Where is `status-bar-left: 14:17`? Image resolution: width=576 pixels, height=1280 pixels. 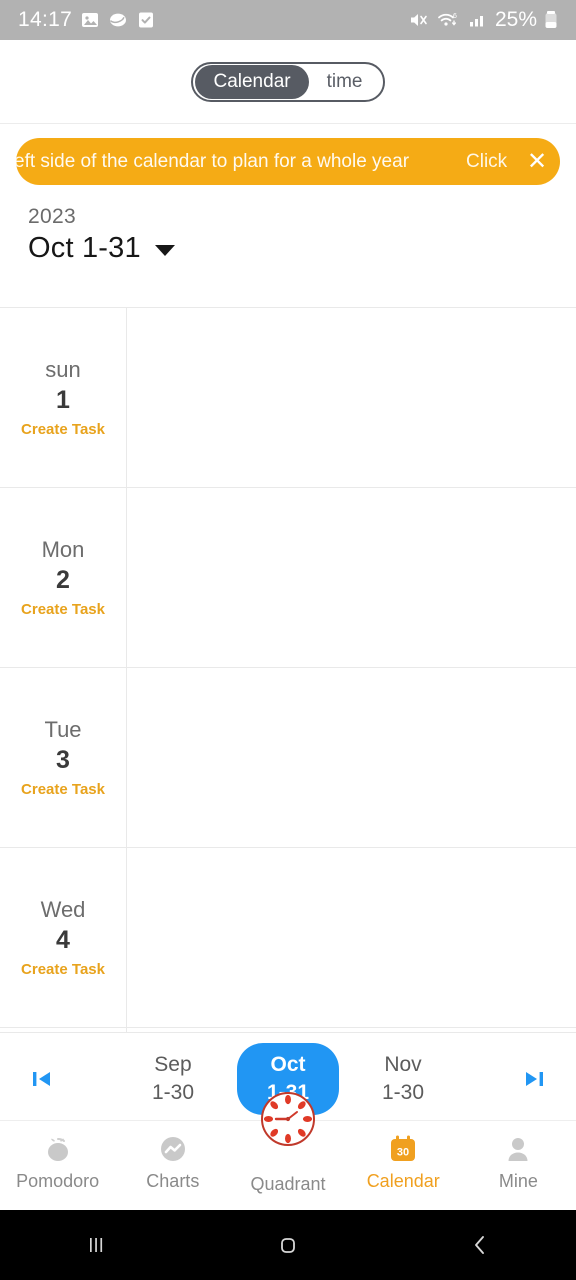
status-bar-left: 14:17 is located at coordinates (87, 20).